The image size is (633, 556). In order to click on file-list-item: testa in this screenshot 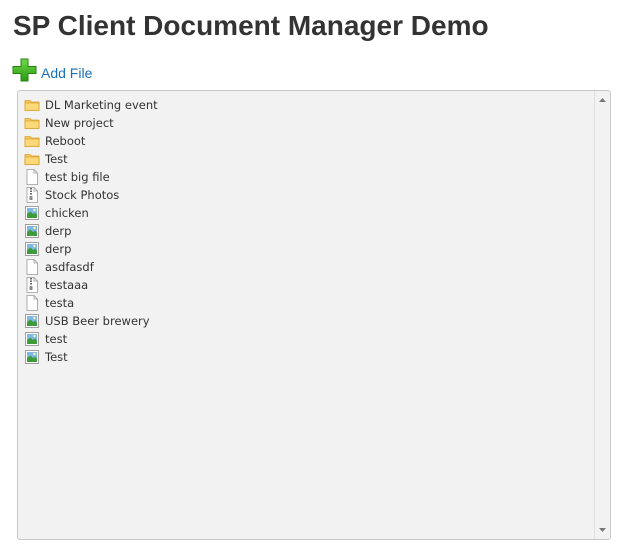, I will do `click(305, 303)`.